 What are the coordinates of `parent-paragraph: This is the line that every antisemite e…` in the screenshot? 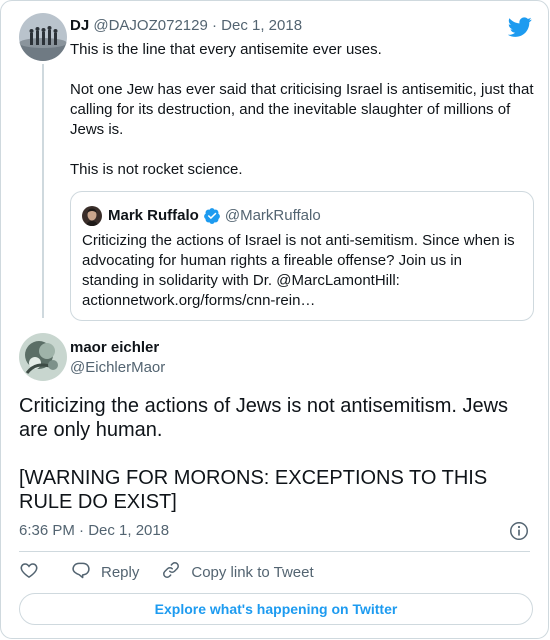 It's located at (226, 49).